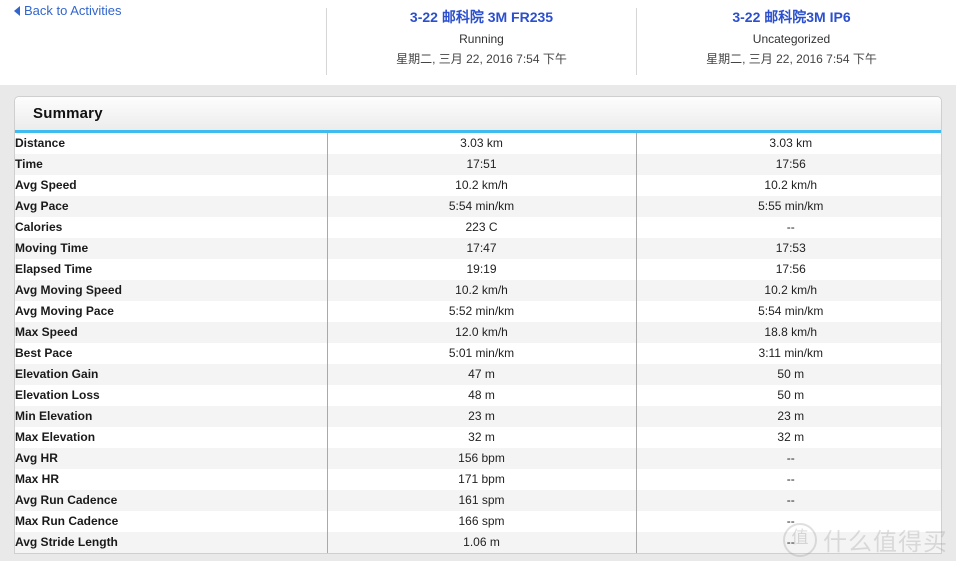  What do you see at coordinates (64, 311) in the screenshot?
I see `metric-label: Avg Moving Pace` at bounding box center [64, 311].